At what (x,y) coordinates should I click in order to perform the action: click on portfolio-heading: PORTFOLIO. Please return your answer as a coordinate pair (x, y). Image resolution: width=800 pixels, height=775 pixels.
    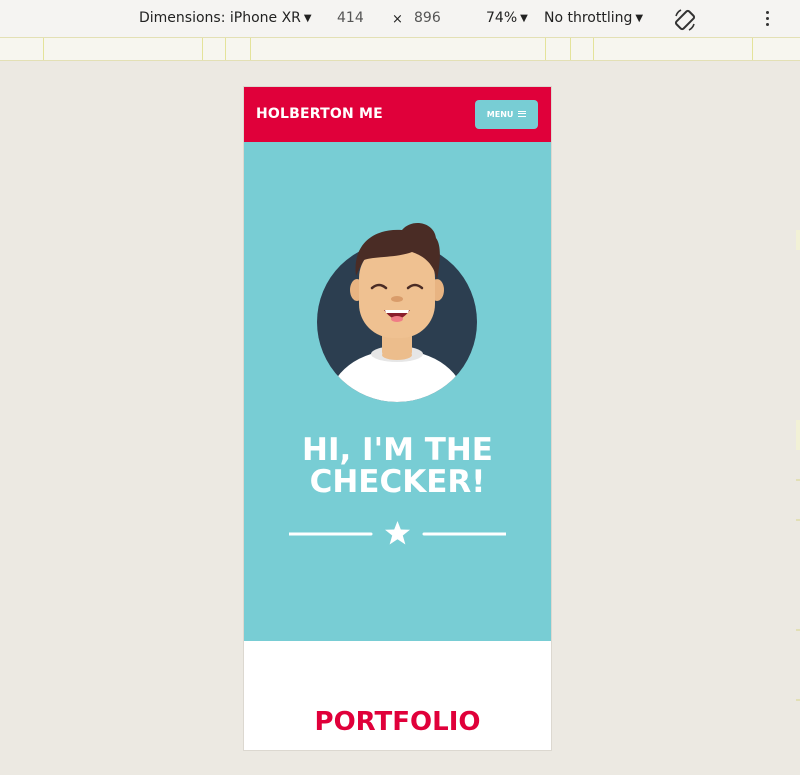
    Looking at the image, I should click on (397, 722).